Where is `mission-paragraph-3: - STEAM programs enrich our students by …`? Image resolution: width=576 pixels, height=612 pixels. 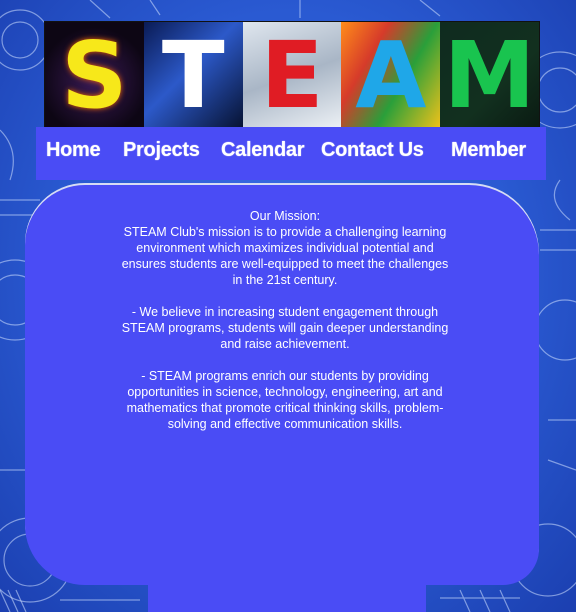
mission-paragraph-3: - STEAM programs enrich our students by … is located at coordinates (285, 400).